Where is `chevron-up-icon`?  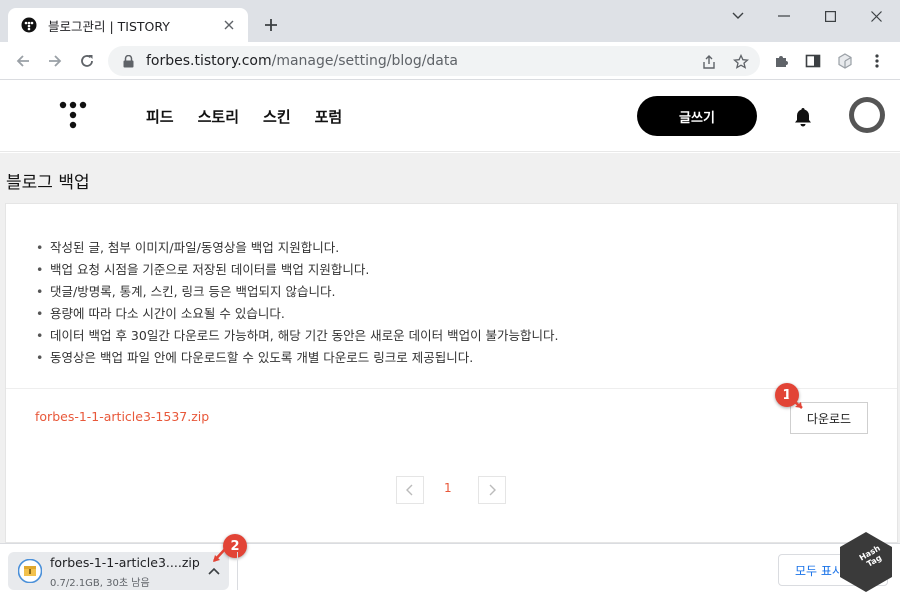 chevron-up-icon is located at coordinates (214, 571).